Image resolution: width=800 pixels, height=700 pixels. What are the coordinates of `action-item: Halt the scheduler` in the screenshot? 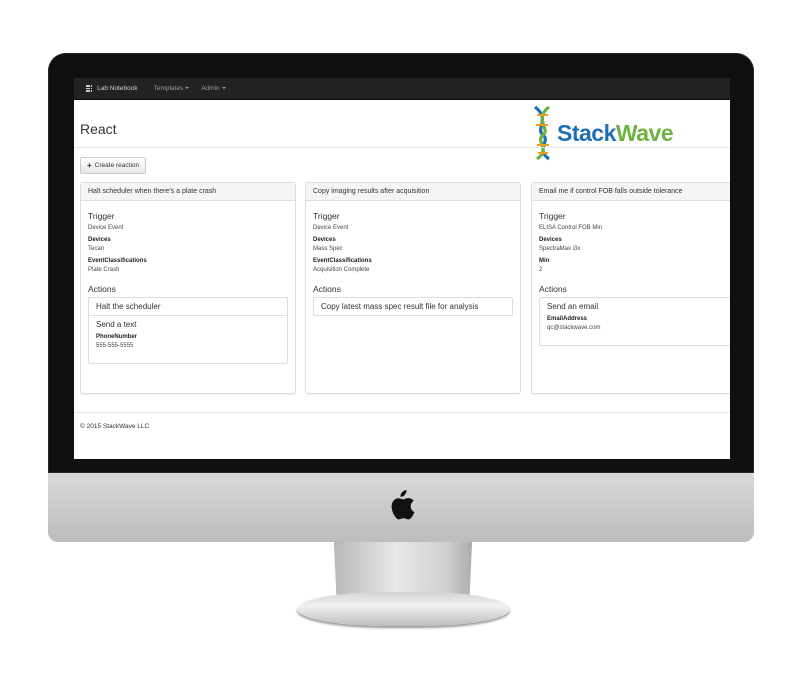 It's located at (188, 307).